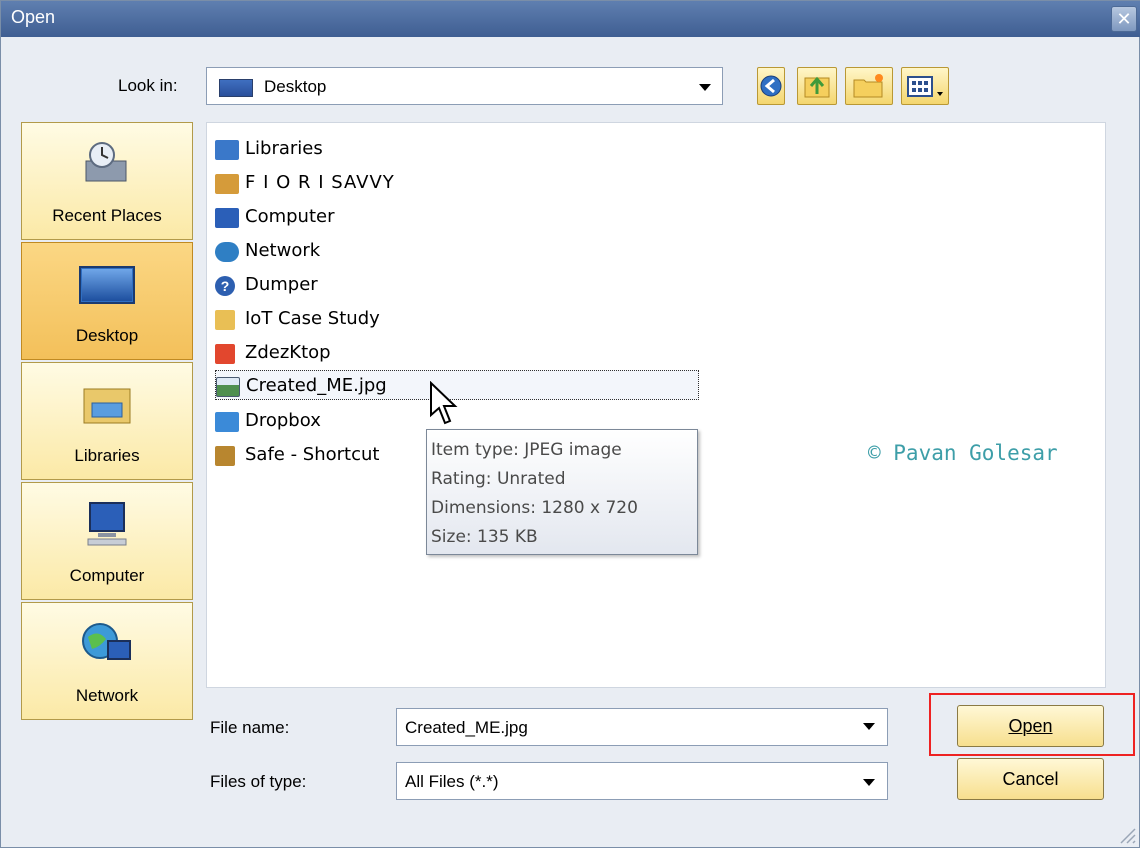  Describe the element at coordinates (225, 354) in the screenshot. I see `app-icon` at that location.